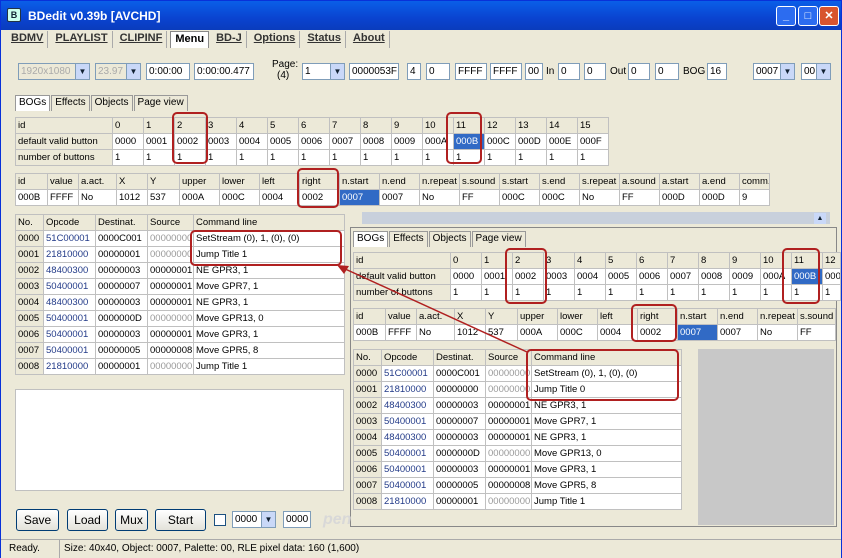 The width and height of the screenshot is (842, 558). Describe the element at coordinates (367, 453) in the screenshot. I see `table-cell: 0005` at that location.